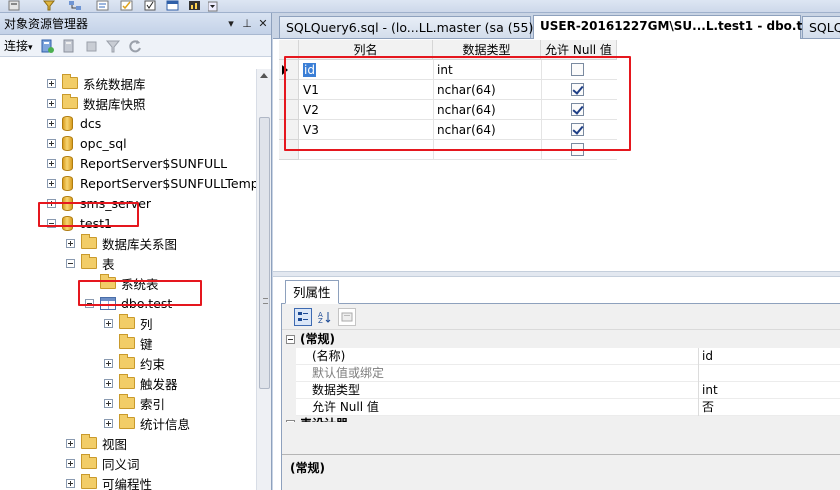  I want to click on tree-node: opc_sql, so click(87, 143).